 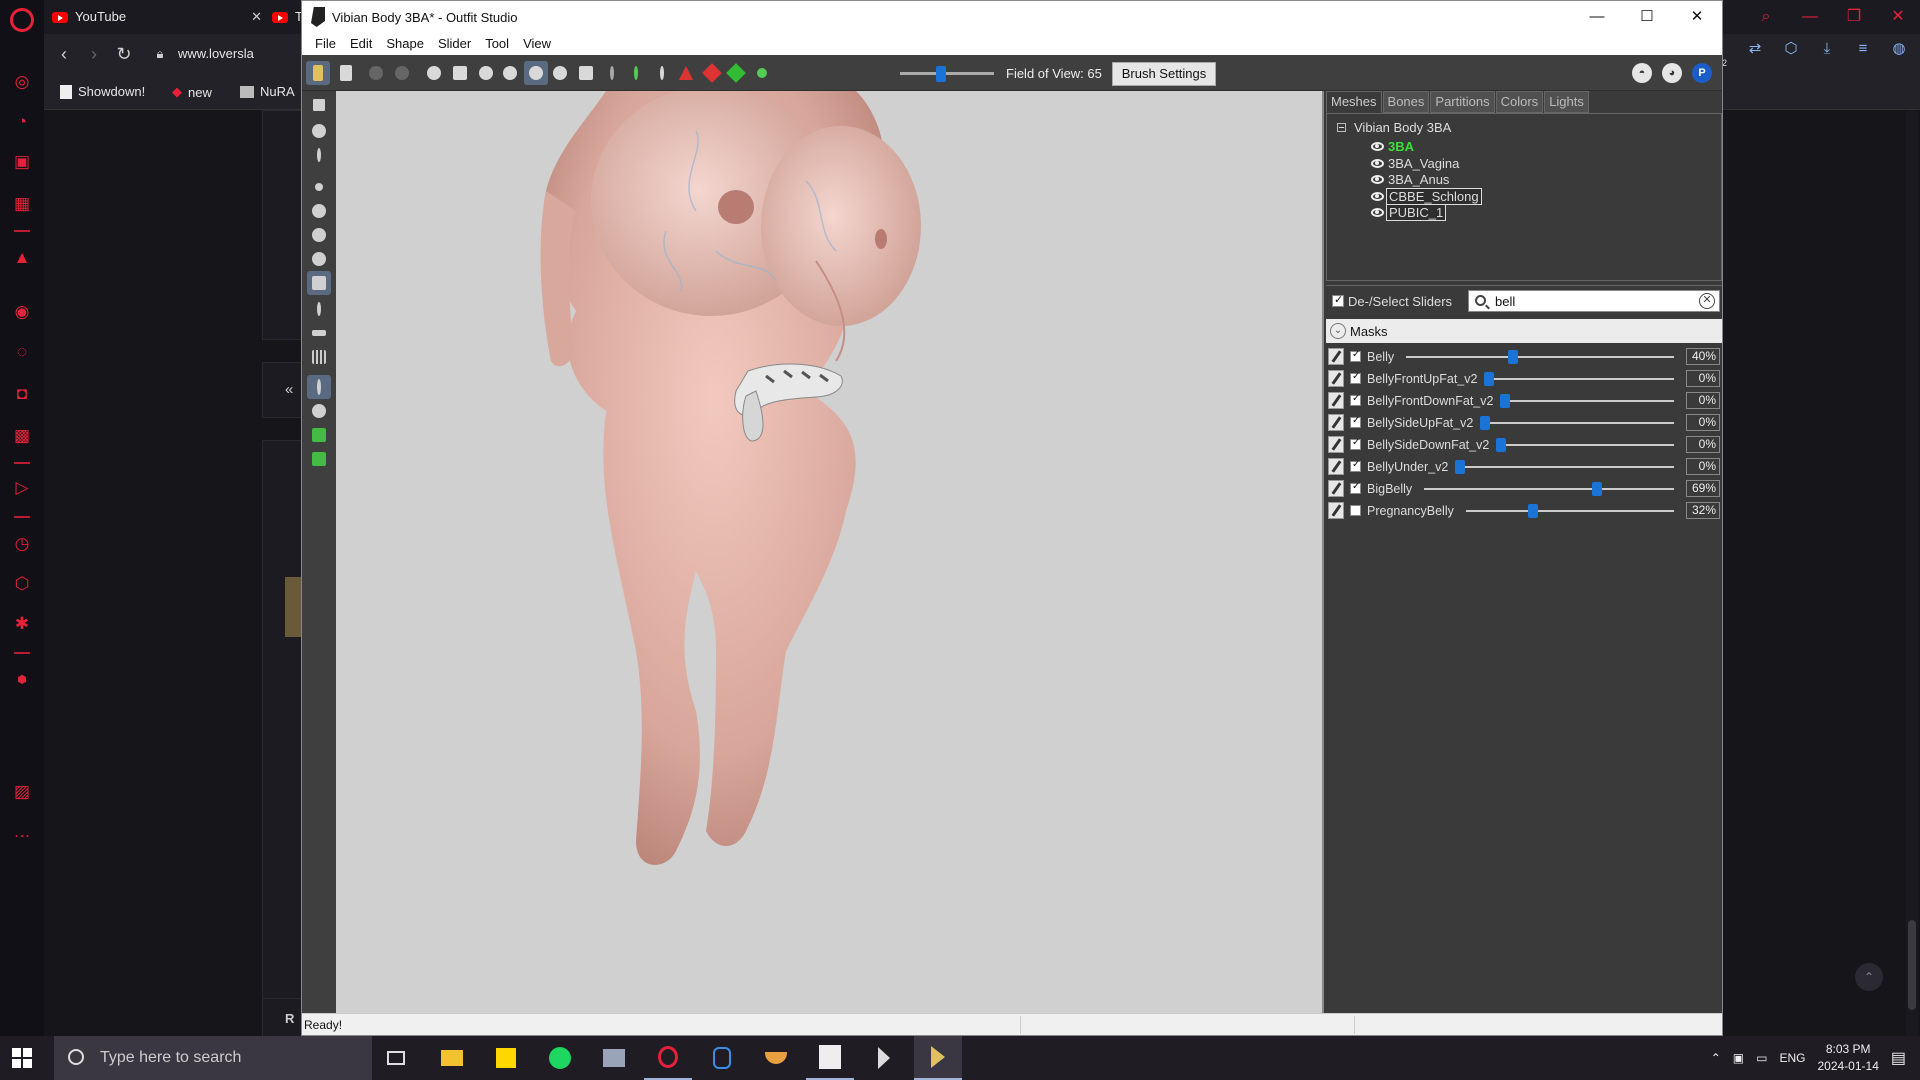 What do you see at coordinates (319, 309) in the screenshot?
I see `bone-tool-icon` at bounding box center [319, 309].